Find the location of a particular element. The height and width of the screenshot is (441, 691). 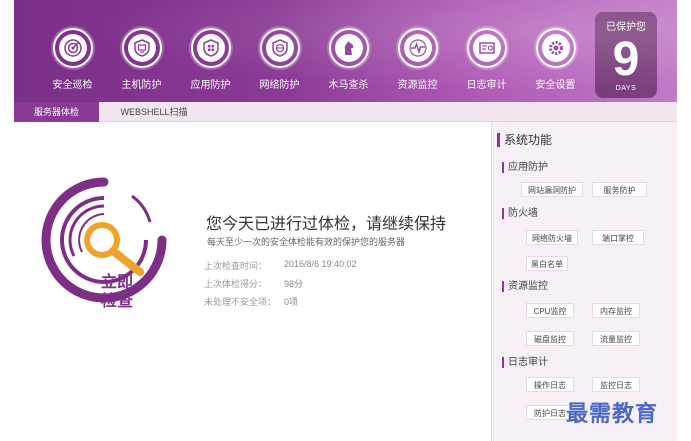

chip-operation-log: 操作日志 is located at coordinates (550, 384).